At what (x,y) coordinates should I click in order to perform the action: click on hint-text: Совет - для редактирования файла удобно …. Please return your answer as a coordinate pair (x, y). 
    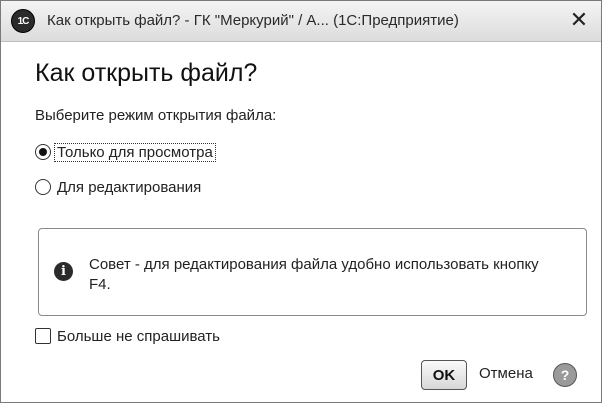
    Looking at the image, I should click on (314, 274).